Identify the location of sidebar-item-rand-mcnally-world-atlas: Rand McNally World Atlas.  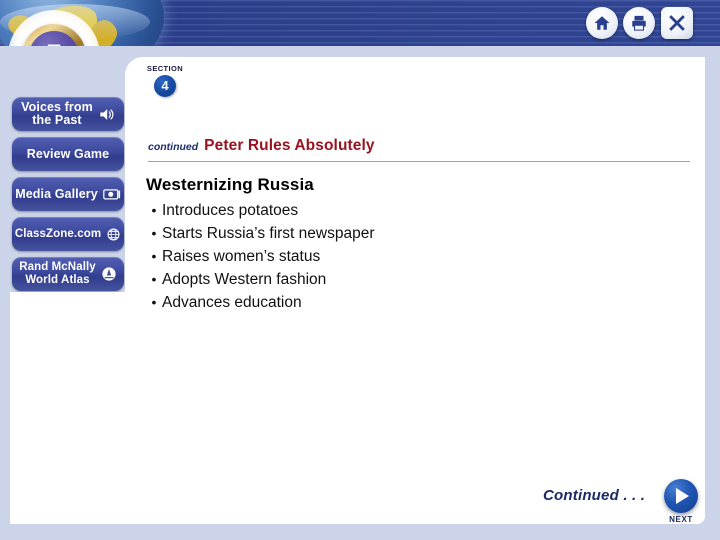
(68, 274).